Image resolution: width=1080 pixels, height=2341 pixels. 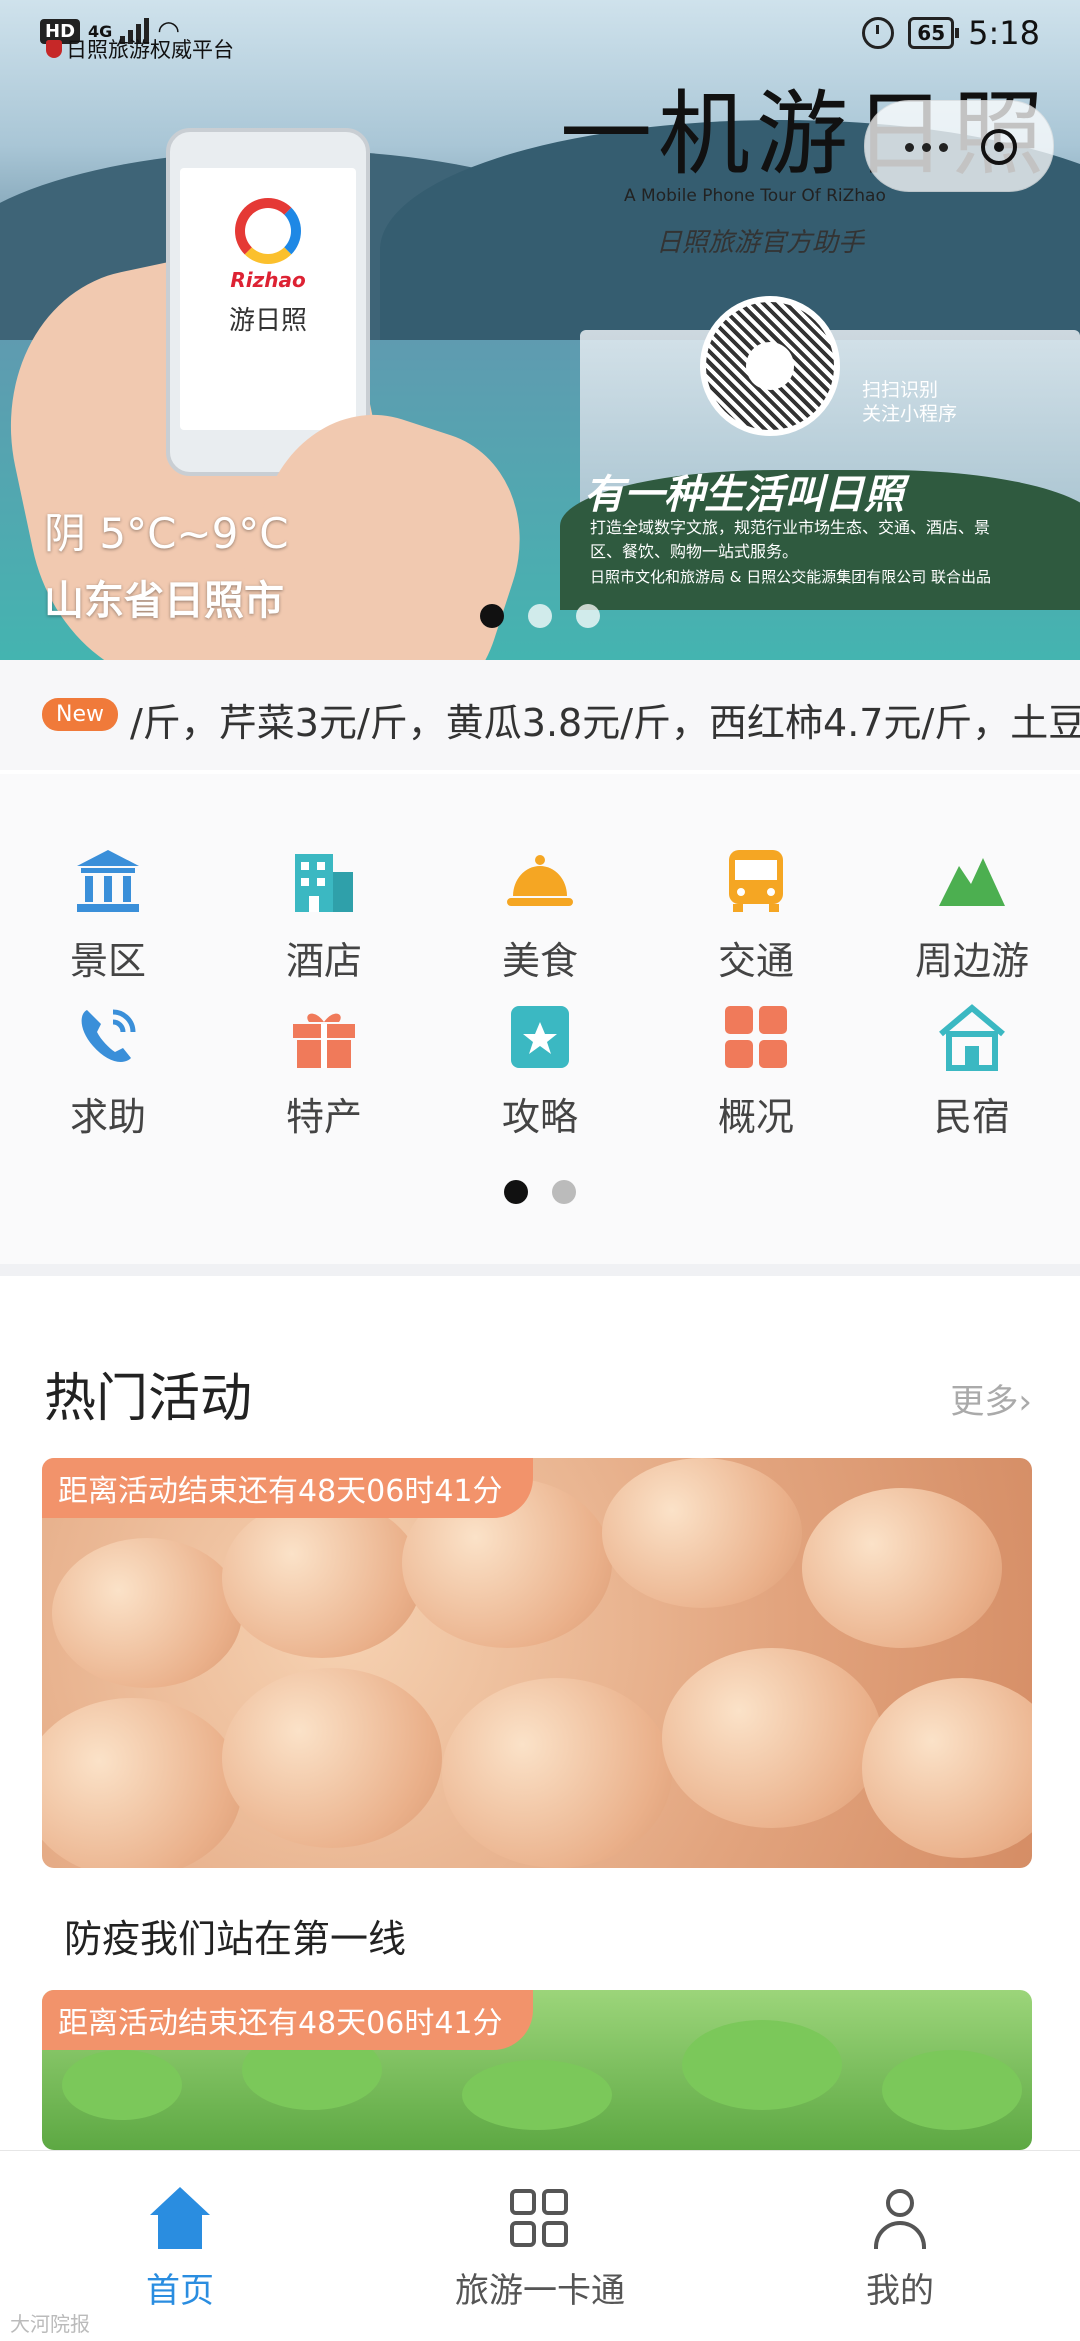 What do you see at coordinates (268, 280) in the screenshot?
I see `phone-brand: Rizhao` at bounding box center [268, 280].